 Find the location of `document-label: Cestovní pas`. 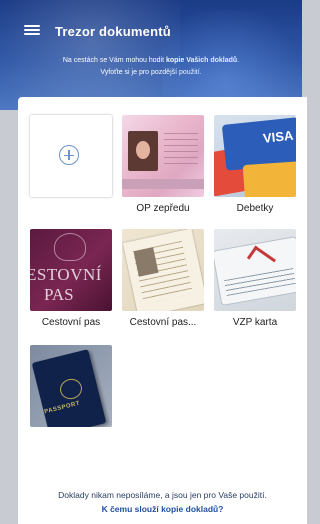

document-label: Cestovní pas is located at coordinates (71, 322).